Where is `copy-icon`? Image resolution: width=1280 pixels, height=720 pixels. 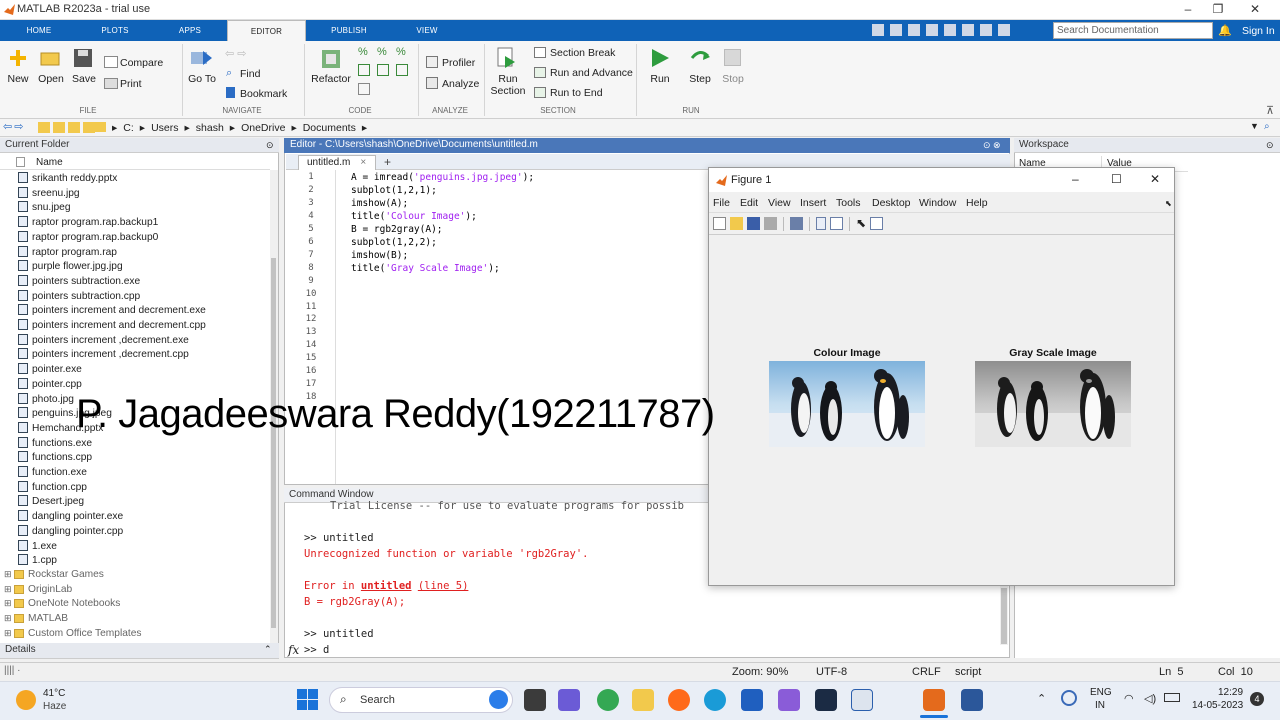
copy-icon is located at coordinates (914, 30).